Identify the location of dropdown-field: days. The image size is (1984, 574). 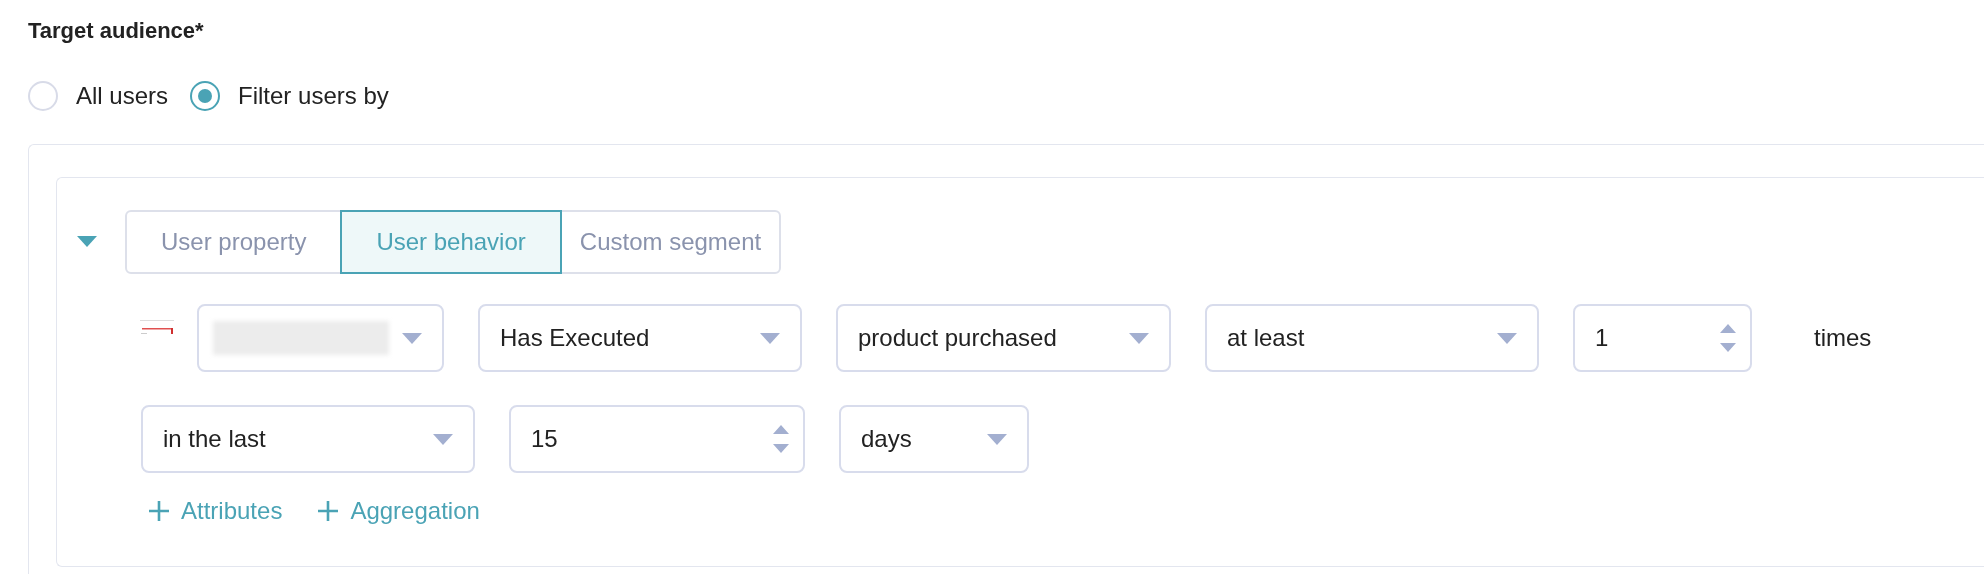
(934, 439).